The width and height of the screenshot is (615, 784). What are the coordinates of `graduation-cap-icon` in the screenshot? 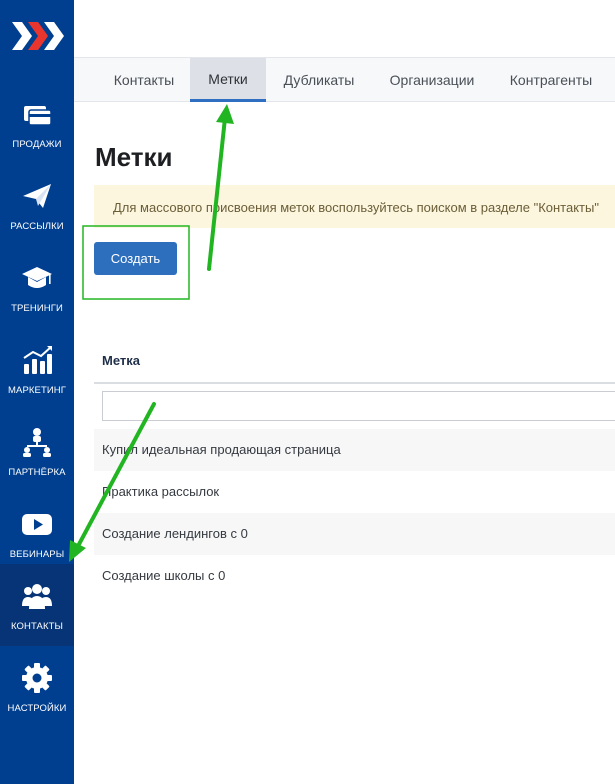 It's located at (37, 277).